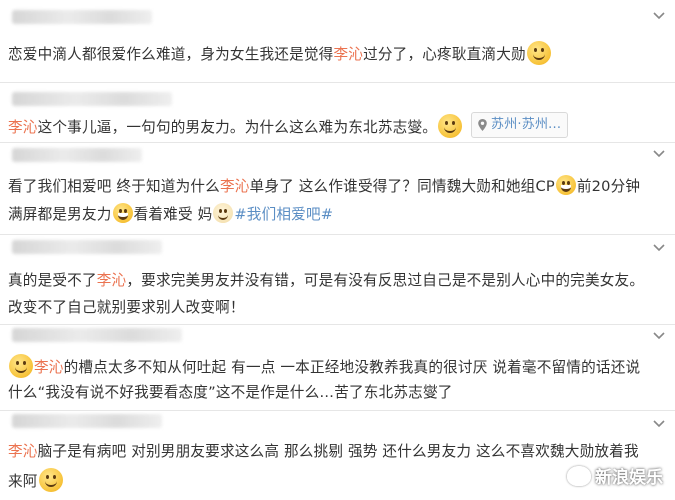 The width and height of the screenshot is (675, 500). What do you see at coordinates (334, 480) in the screenshot?
I see `comment-text-line2: 来阿` at bounding box center [334, 480].